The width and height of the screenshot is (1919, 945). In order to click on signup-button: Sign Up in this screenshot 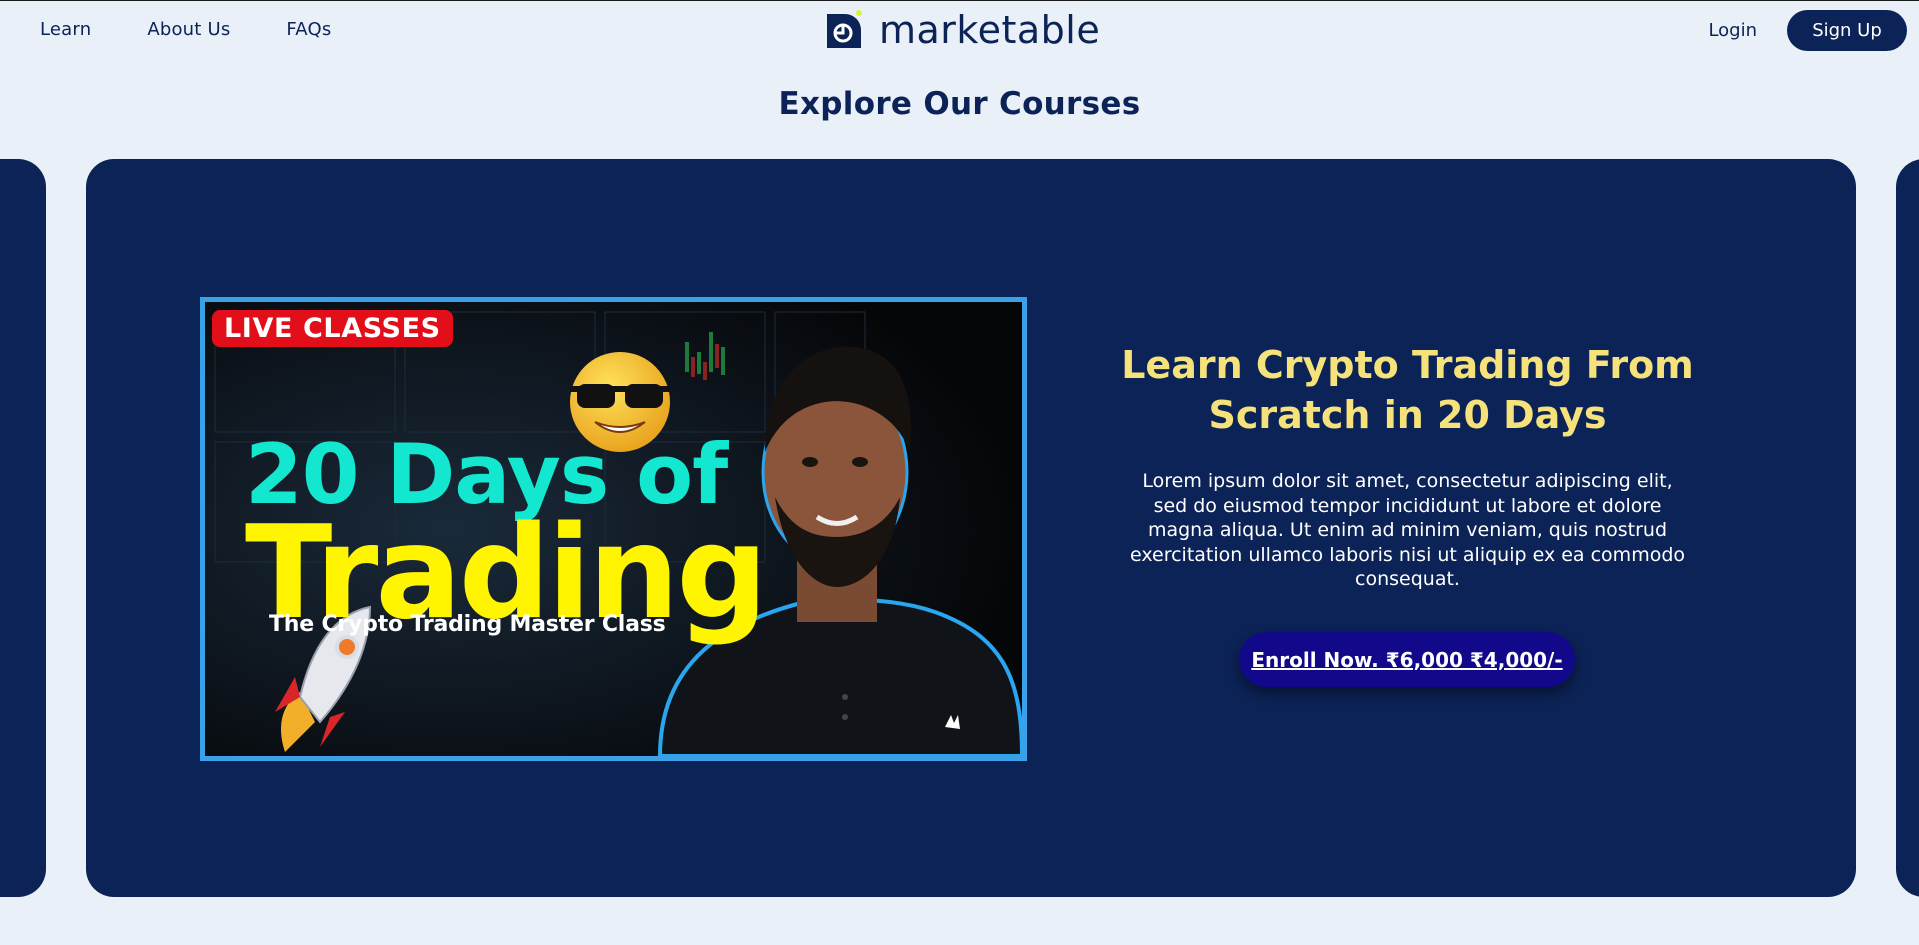, I will do `click(1847, 30)`.